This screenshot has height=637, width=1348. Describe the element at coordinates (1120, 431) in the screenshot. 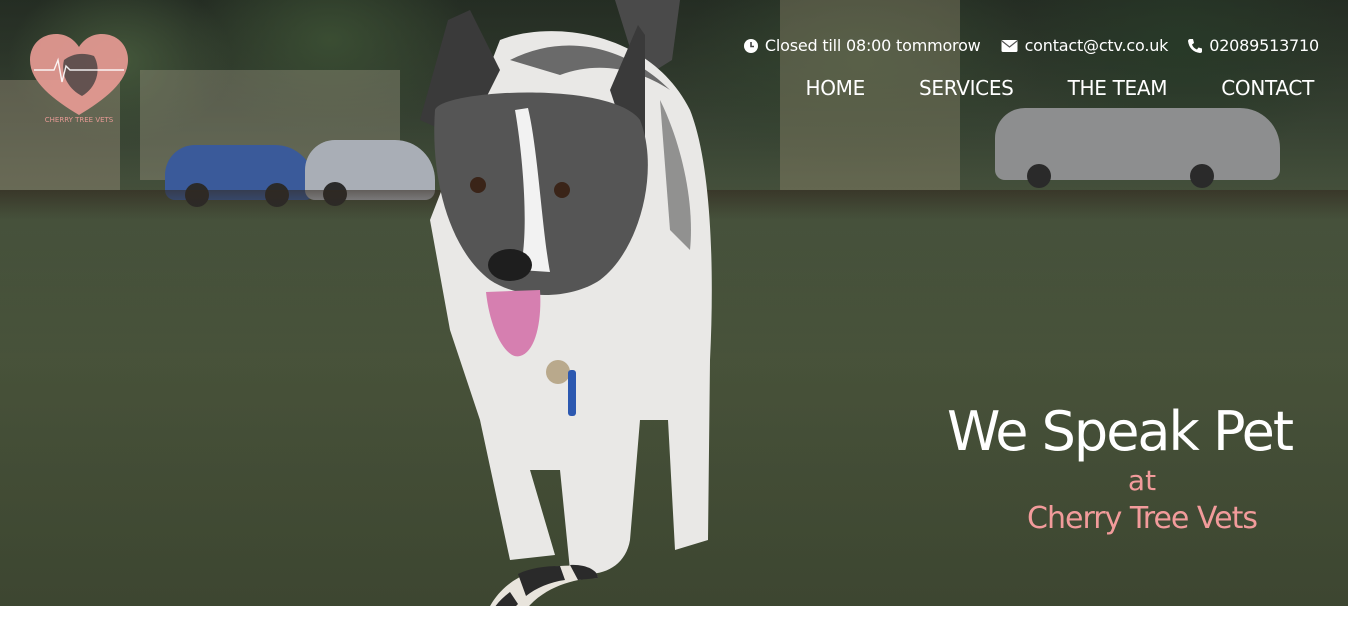

I see `hero-title: We Speak Pet` at that location.